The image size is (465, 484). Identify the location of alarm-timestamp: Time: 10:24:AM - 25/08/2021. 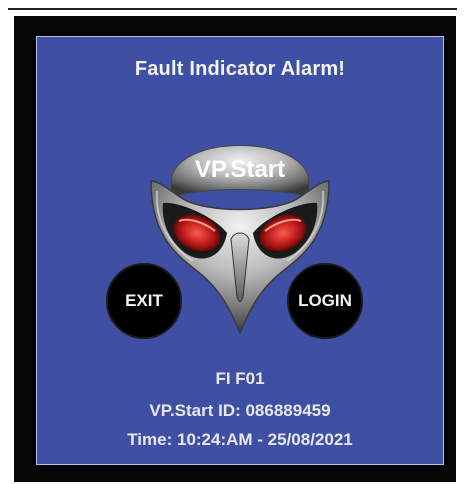
(240, 439).